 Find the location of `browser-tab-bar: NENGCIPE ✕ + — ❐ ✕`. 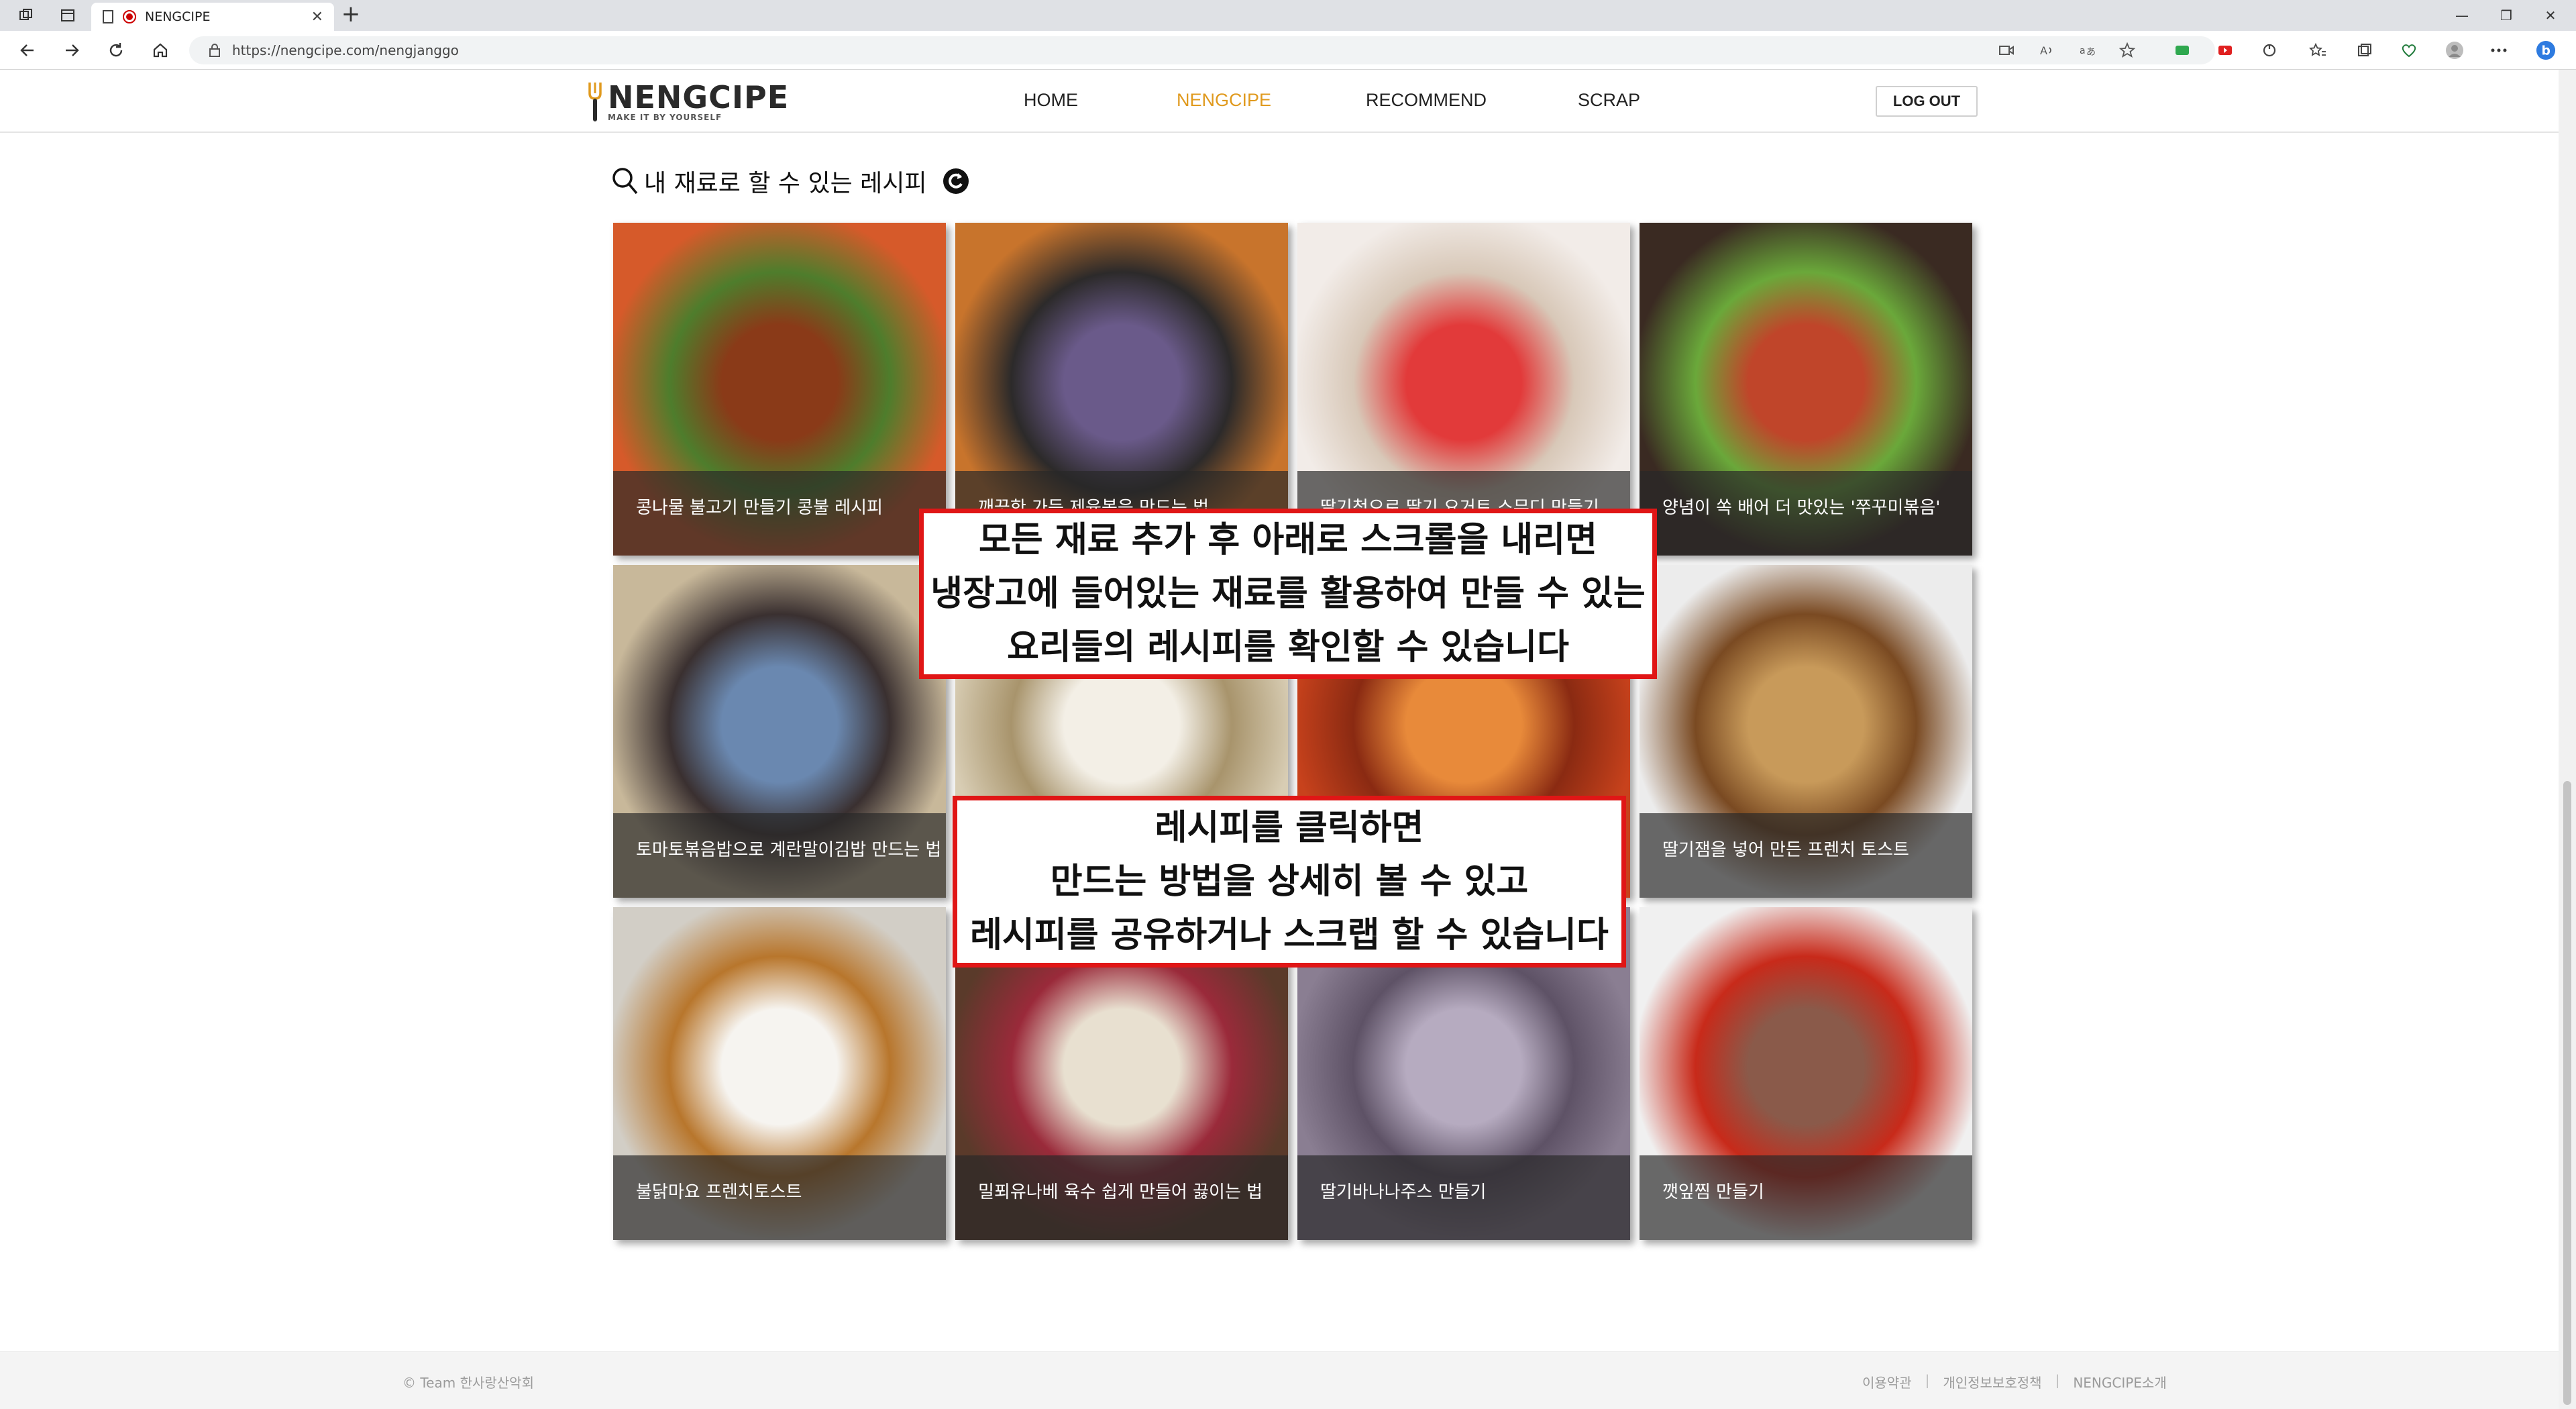

browser-tab-bar: NENGCIPE ✕ + — ❐ ✕ is located at coordinates (1288, 15).